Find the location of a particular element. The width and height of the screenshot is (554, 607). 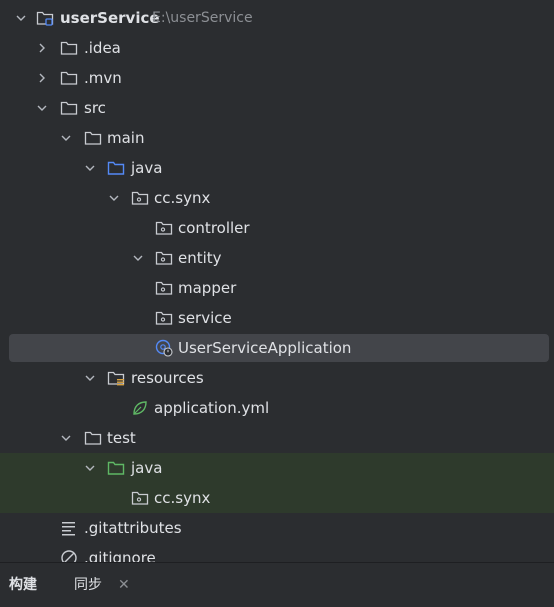

tree-row-controller: controller is located at coordinates (277, 228).